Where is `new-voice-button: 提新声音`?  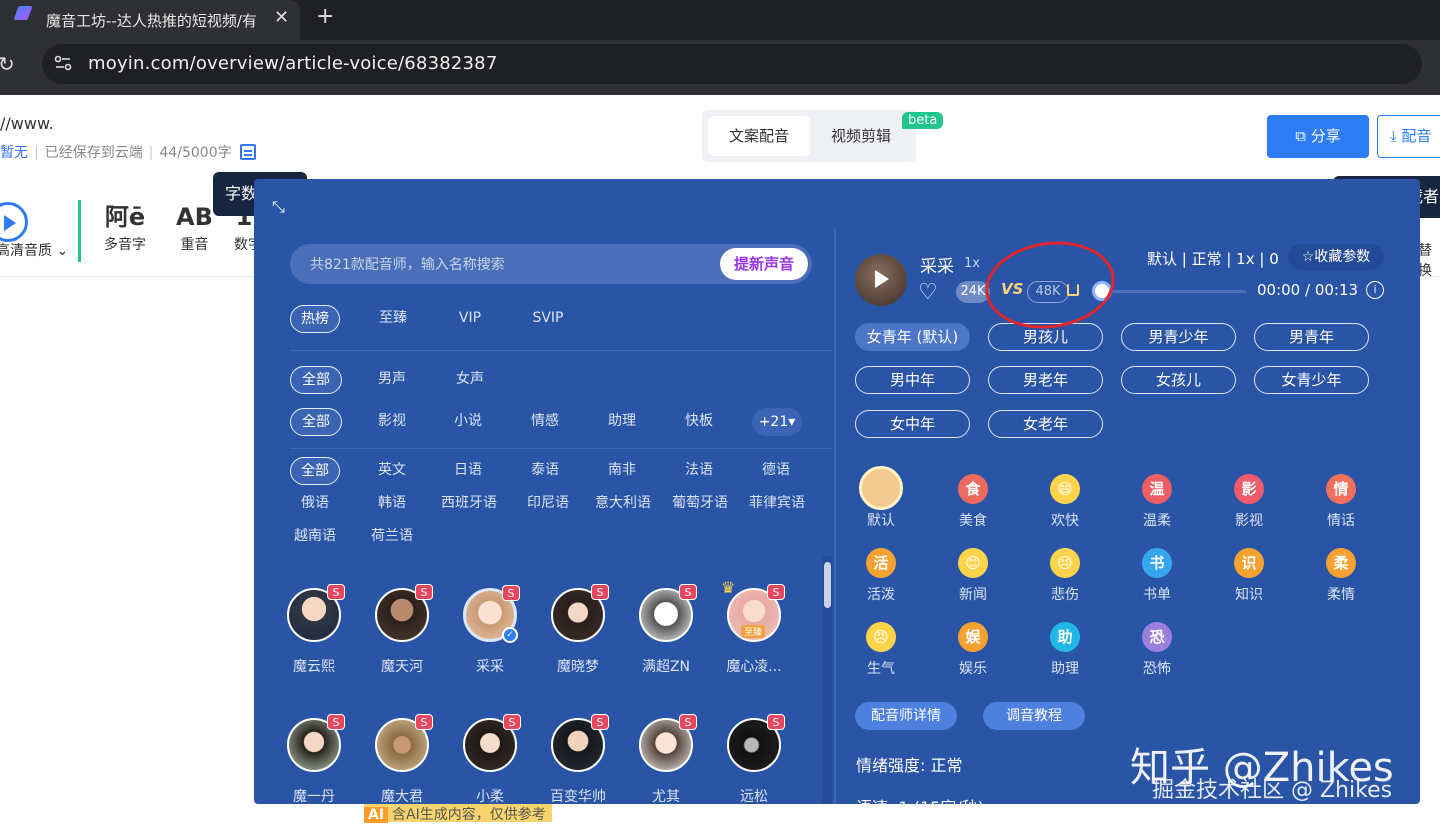
new-voice-button: 提新声音 is located at coordinates (764, 264).